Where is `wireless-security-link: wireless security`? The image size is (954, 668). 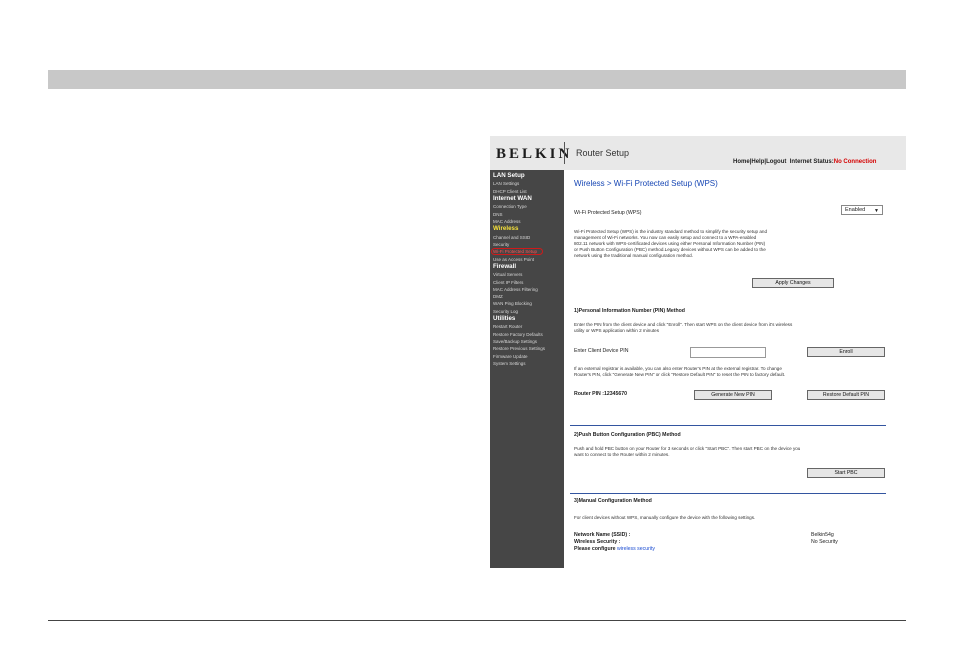 wireless-security-link: wireless security is located at coordinates (636, 549).